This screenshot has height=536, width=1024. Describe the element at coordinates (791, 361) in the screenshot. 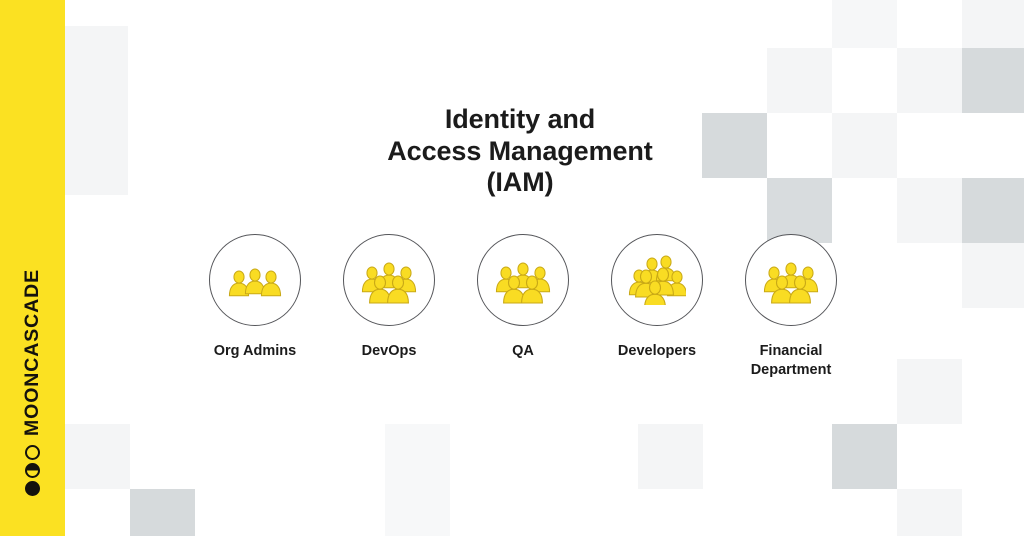

I see `group-label: Financial Department` at that location.